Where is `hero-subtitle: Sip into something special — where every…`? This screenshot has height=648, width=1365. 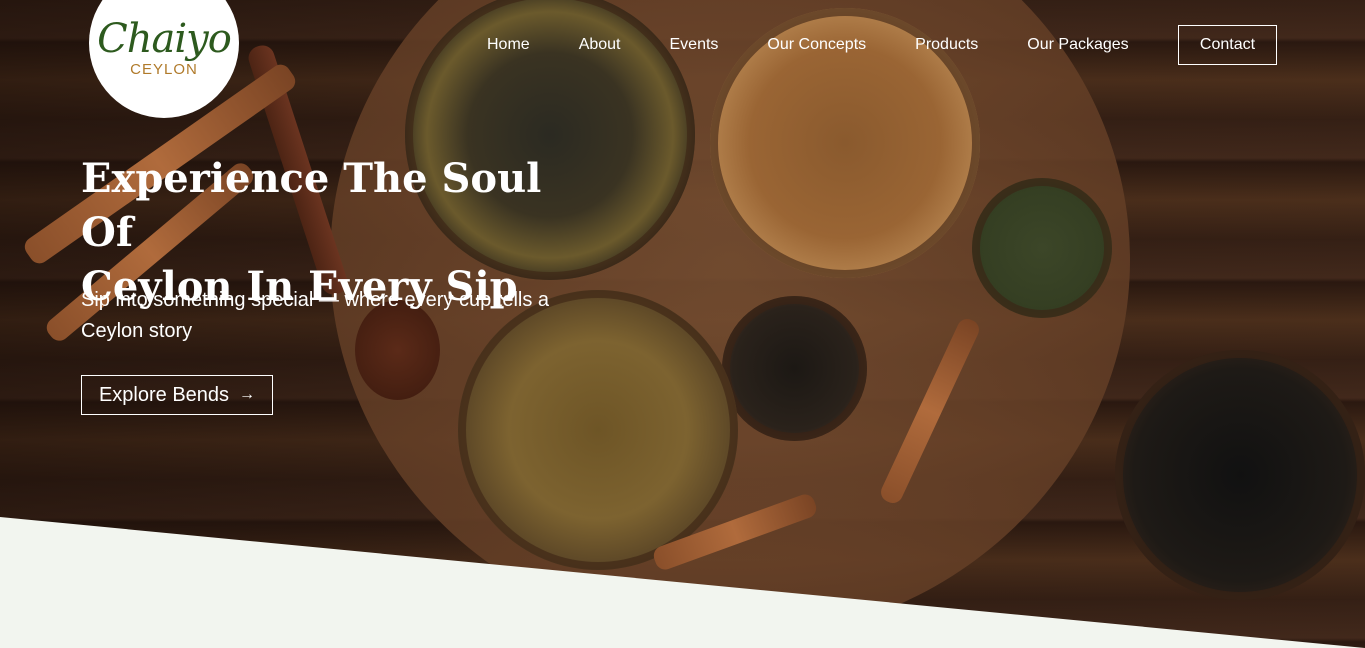 hero-subtitle: Sip into something special — where every… is located at coordinates (315, 315).